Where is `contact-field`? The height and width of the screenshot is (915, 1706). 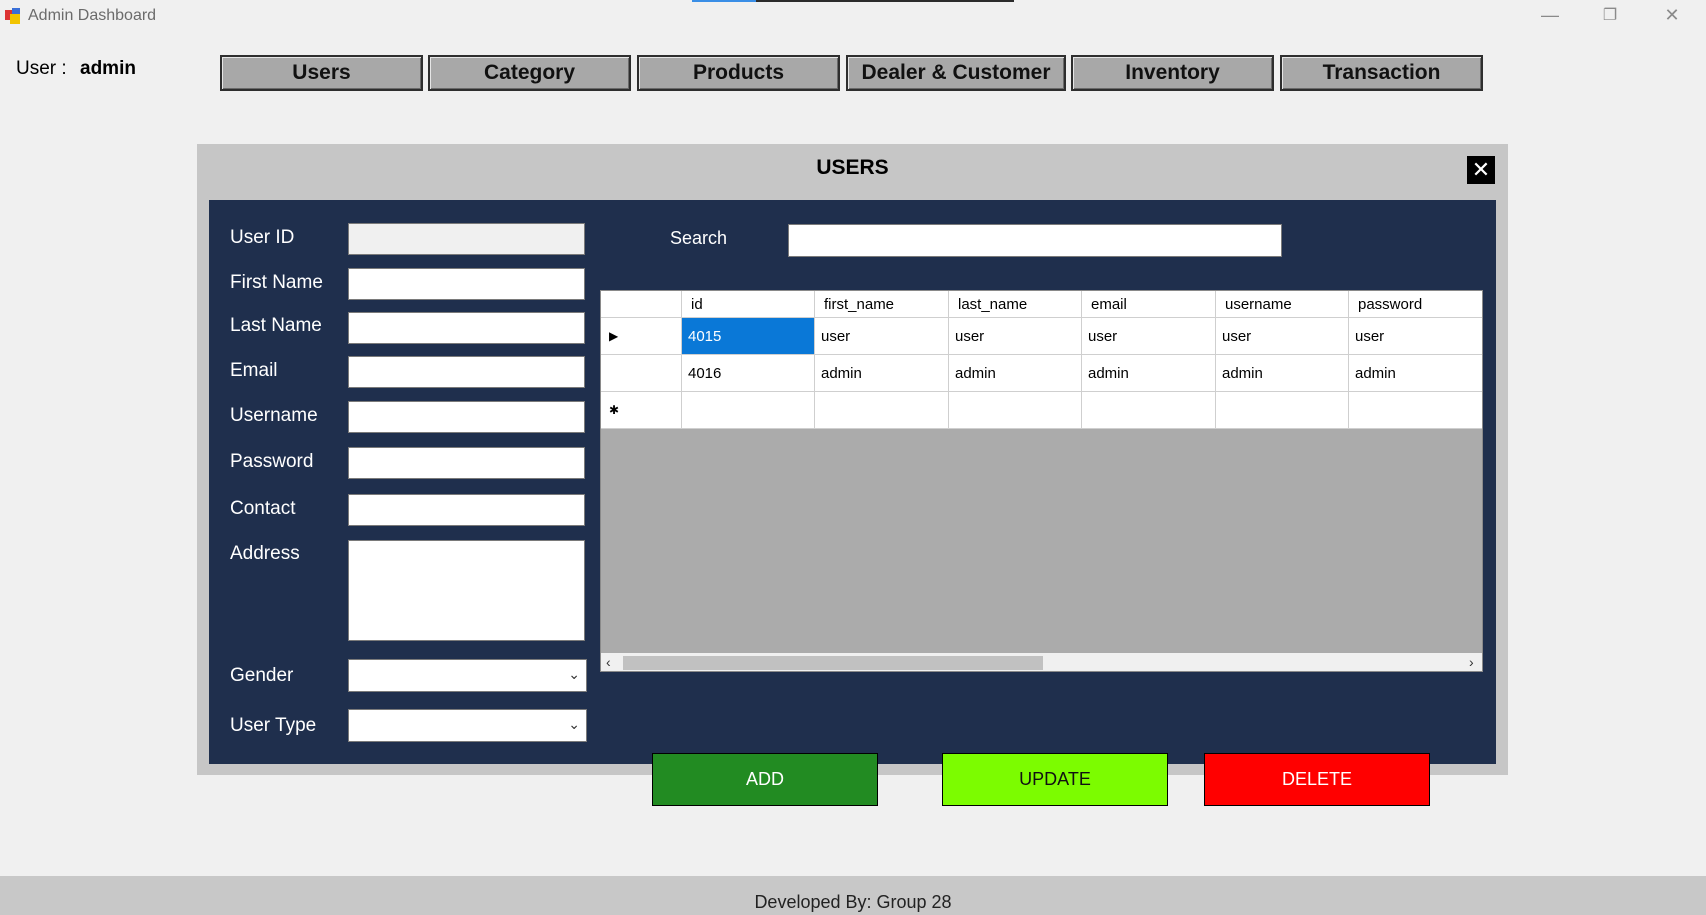 contact-field is located at coordinates (466, 510).